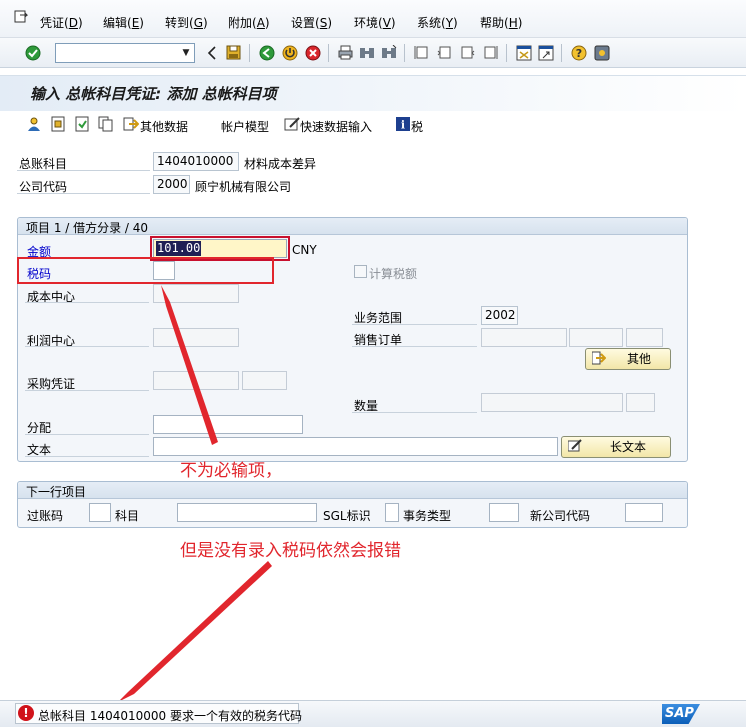  What do you see at coordinates (421, 52) in the screenshot?
I see `first-page-icon` at bounding box center [421, 52].